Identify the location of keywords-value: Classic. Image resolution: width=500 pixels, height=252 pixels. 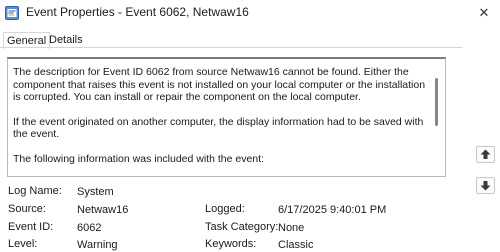
(296, 245).